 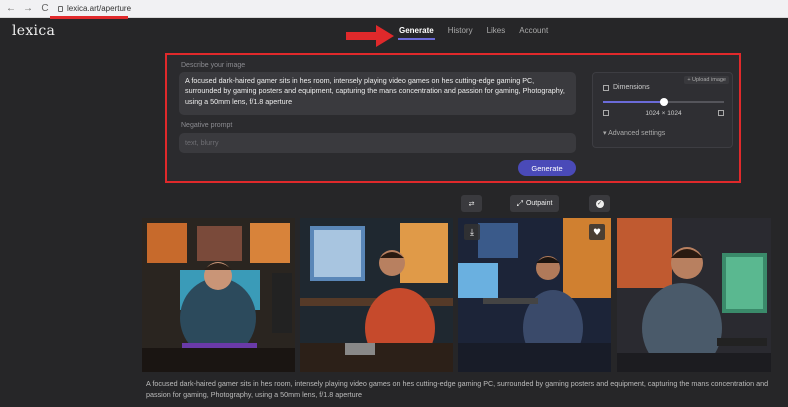 I want to click on outpaint-button: ⤢ Outpaint, so click(x=534, y=203).